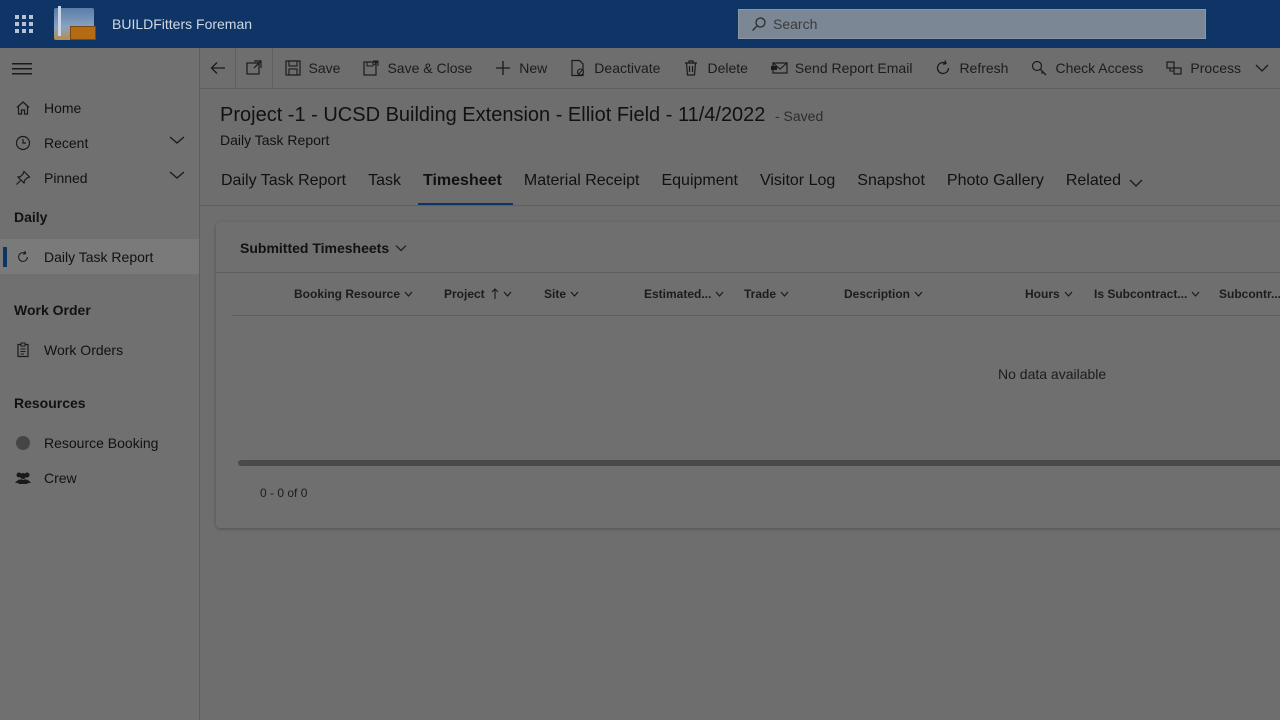 The width and height of the screenshot is (1280, 720). What do you see at coordinates (1174, 68) in the screenshot?
I see `process-icon` at bounding box center [1174, 68].